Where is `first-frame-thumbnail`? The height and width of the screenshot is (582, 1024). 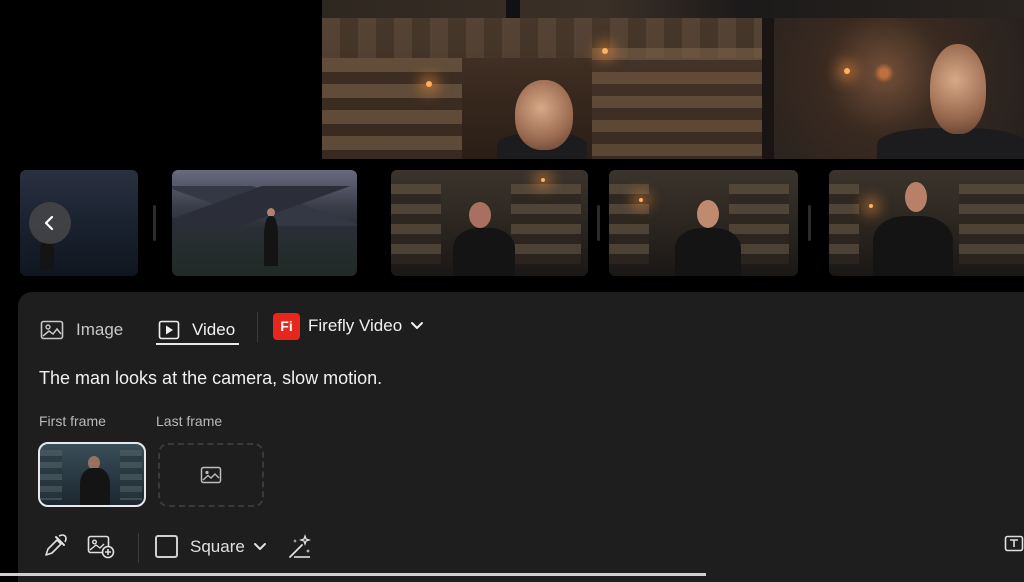 first-frame-thumbnail is located at coordinates (92, 474).